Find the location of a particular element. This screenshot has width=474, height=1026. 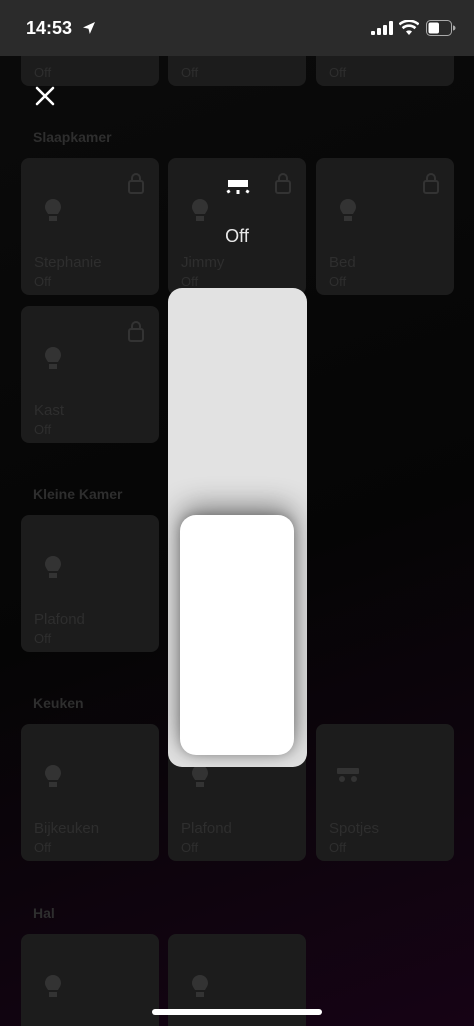

tile-name: Stephanie is located at coordinates (68, 262).